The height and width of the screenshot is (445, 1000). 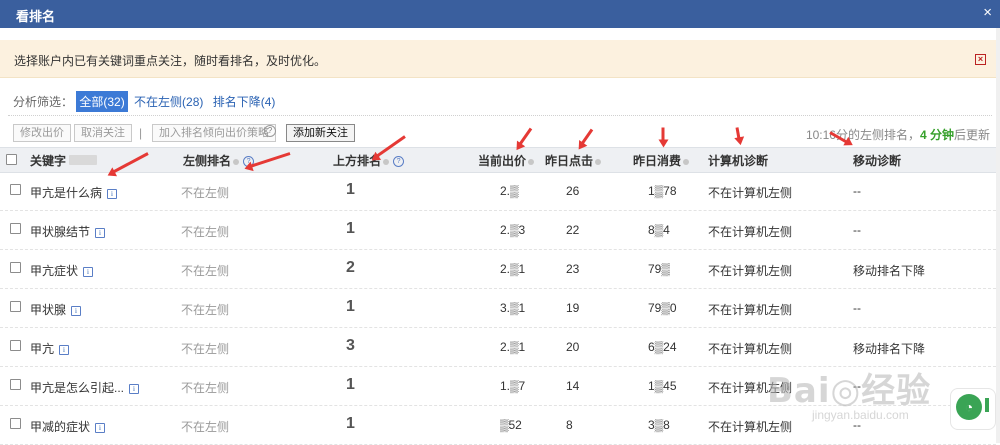 I want to click on dialog-titlebar: 看排名 ×, so click(x=500, y=14).